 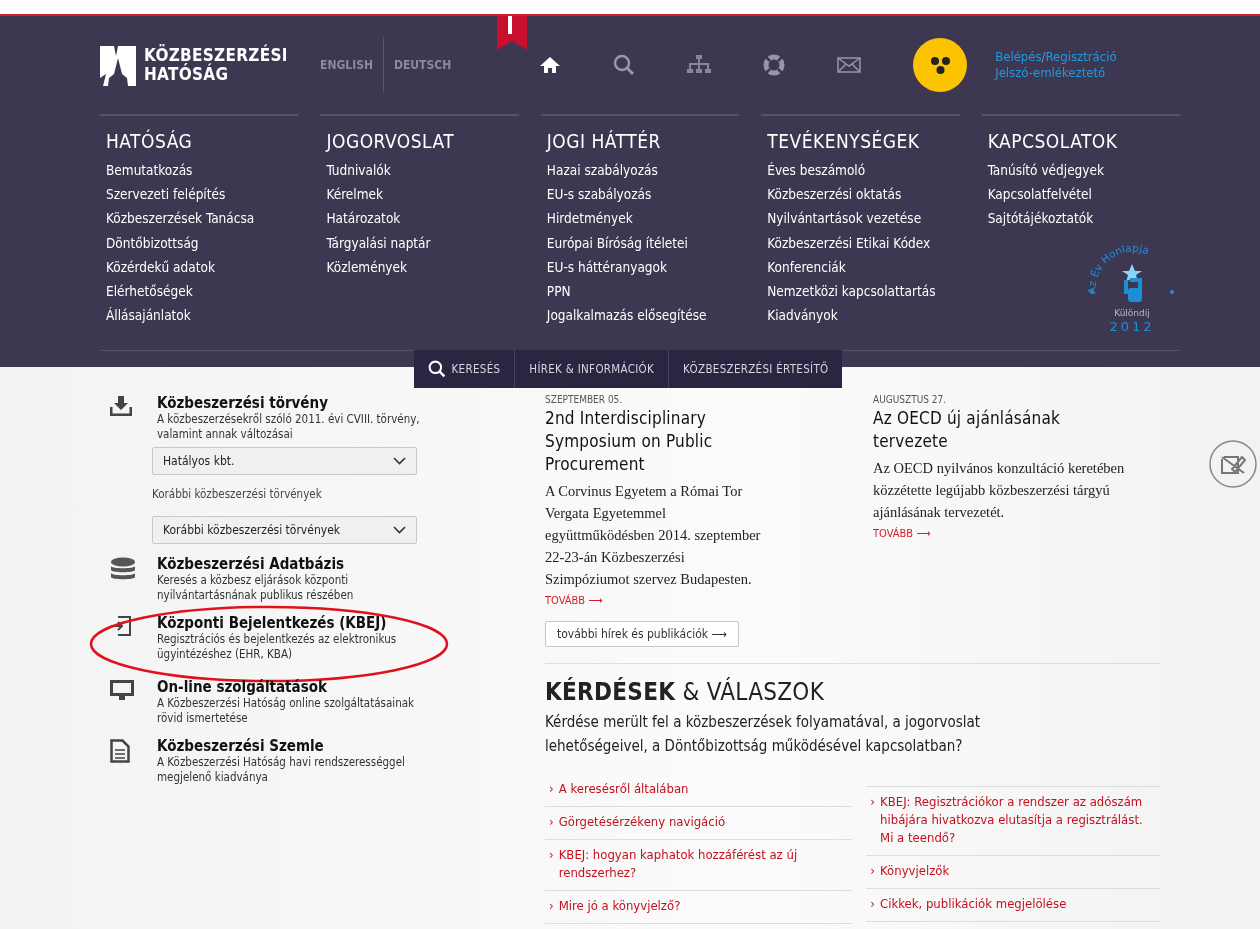 I want to click on menu-link: Éves beszámoló, so click(x=863, y=170).